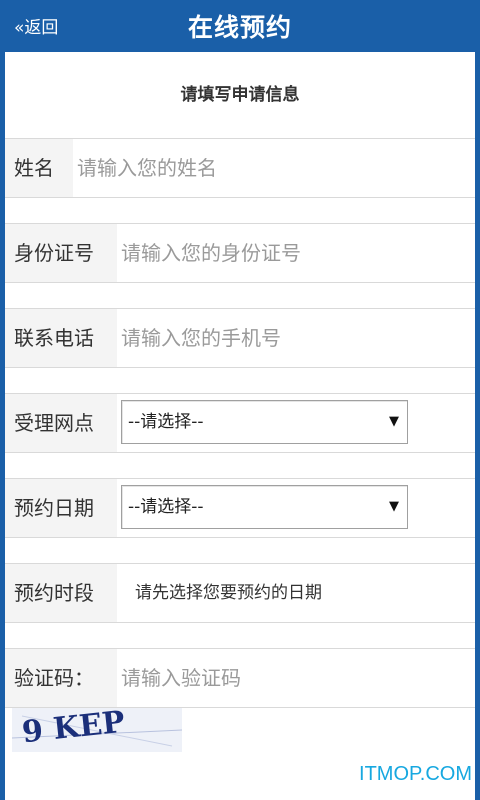 The height and width of the screenshot is (800, 480). I want to click on captcha-input, so click(291, 678).